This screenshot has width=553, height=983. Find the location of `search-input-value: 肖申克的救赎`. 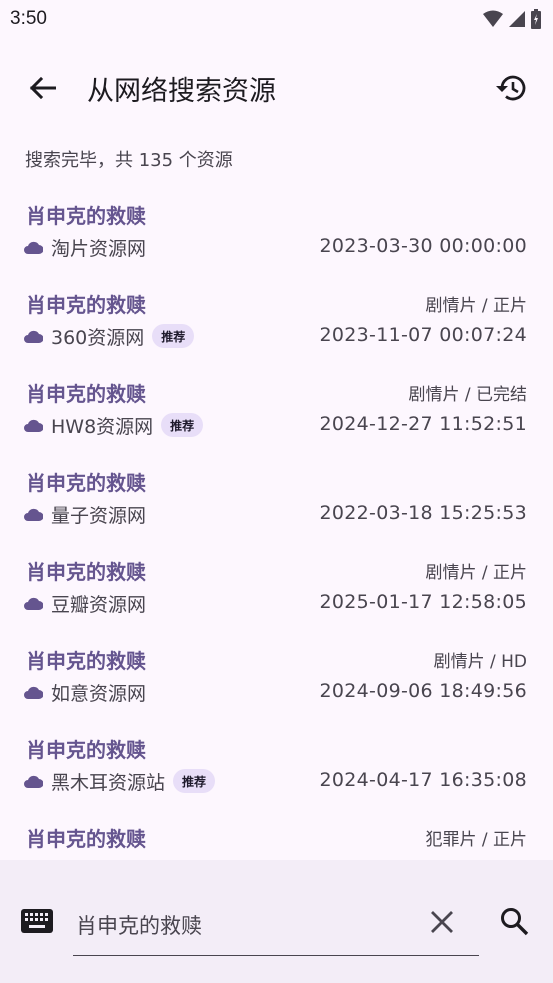

search-input-value: 肖申克的救赎 is located at coordinates (139, 926).